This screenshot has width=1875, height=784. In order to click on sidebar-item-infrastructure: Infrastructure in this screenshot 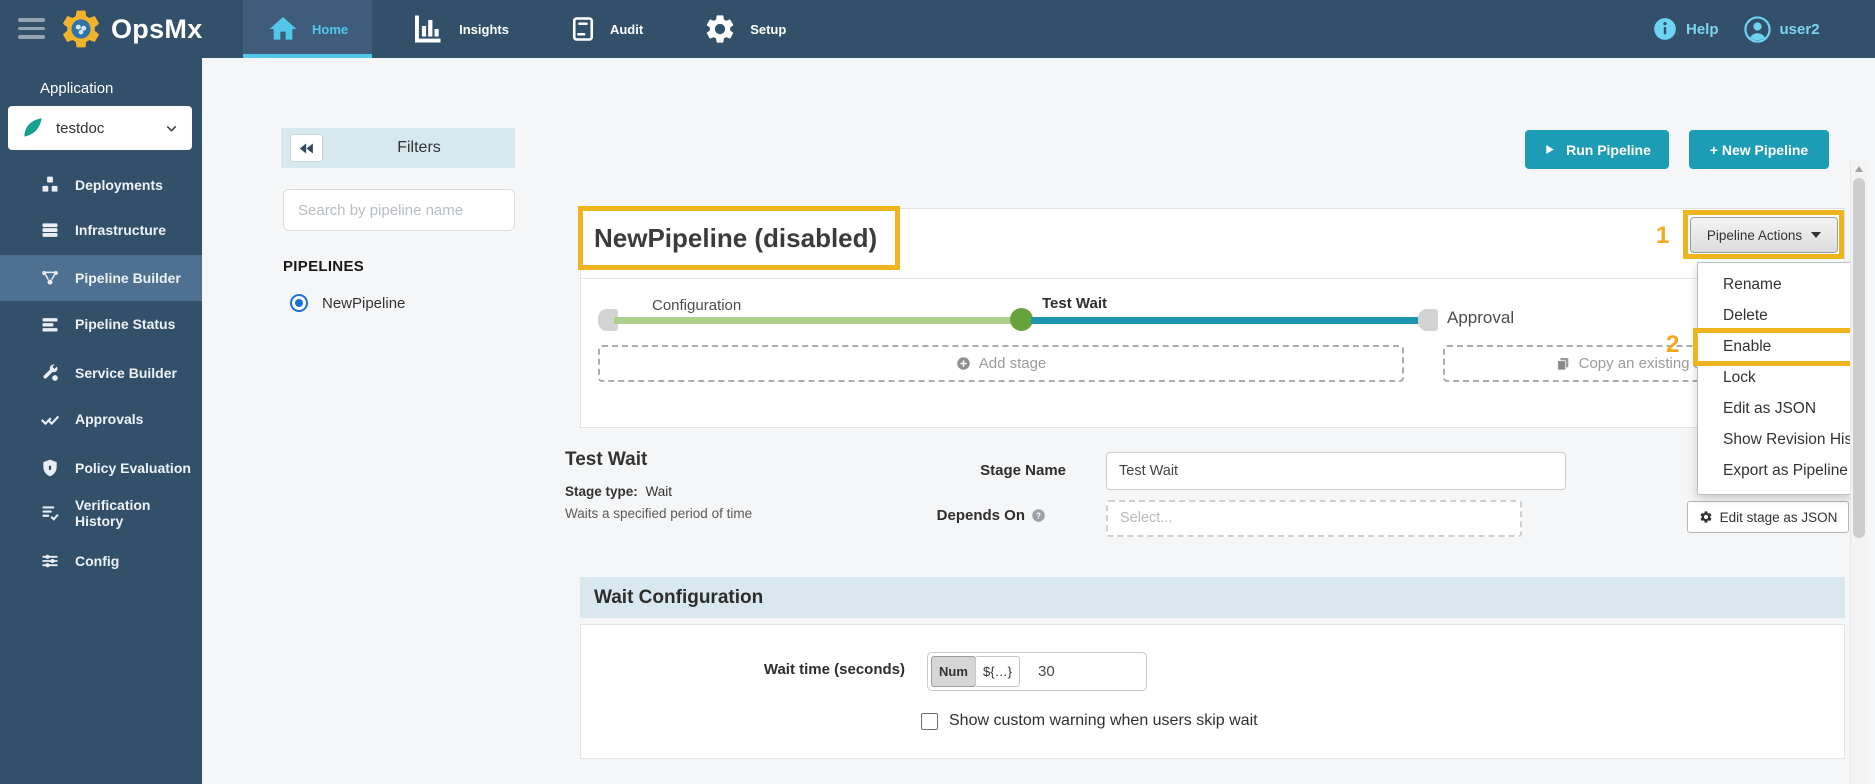, I will do `click(101, 230)`.